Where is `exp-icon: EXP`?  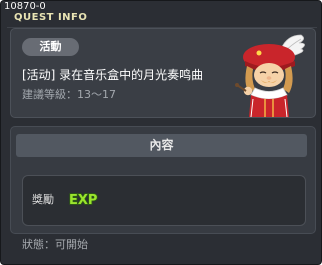
exp-icon: EXP is located at coordinates (84, 199).